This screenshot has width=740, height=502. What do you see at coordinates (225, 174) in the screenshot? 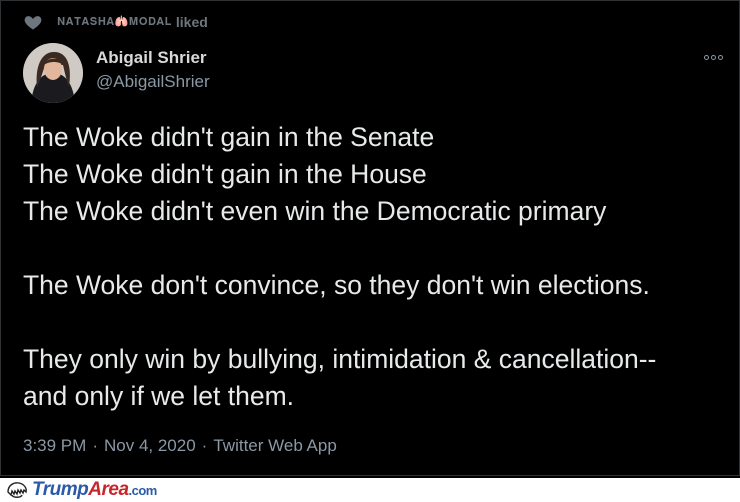
I see `tweet-line: The Woke didn't gain in the House` at bounding box center [225, 174].